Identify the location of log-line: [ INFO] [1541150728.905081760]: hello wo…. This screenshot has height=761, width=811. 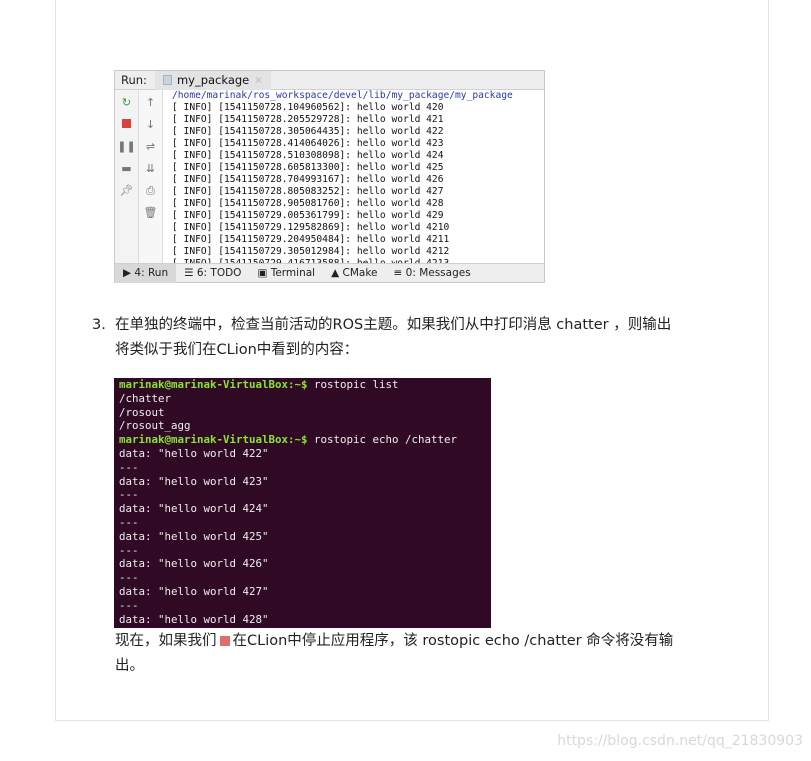
(308, 203).